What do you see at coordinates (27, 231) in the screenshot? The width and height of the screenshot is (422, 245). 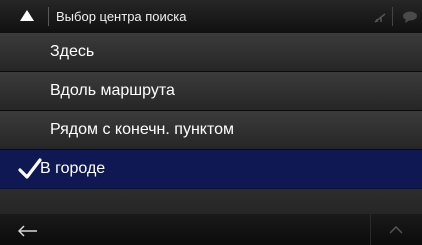 I see `back-arrow-icon` at bounding box center [27, 231].